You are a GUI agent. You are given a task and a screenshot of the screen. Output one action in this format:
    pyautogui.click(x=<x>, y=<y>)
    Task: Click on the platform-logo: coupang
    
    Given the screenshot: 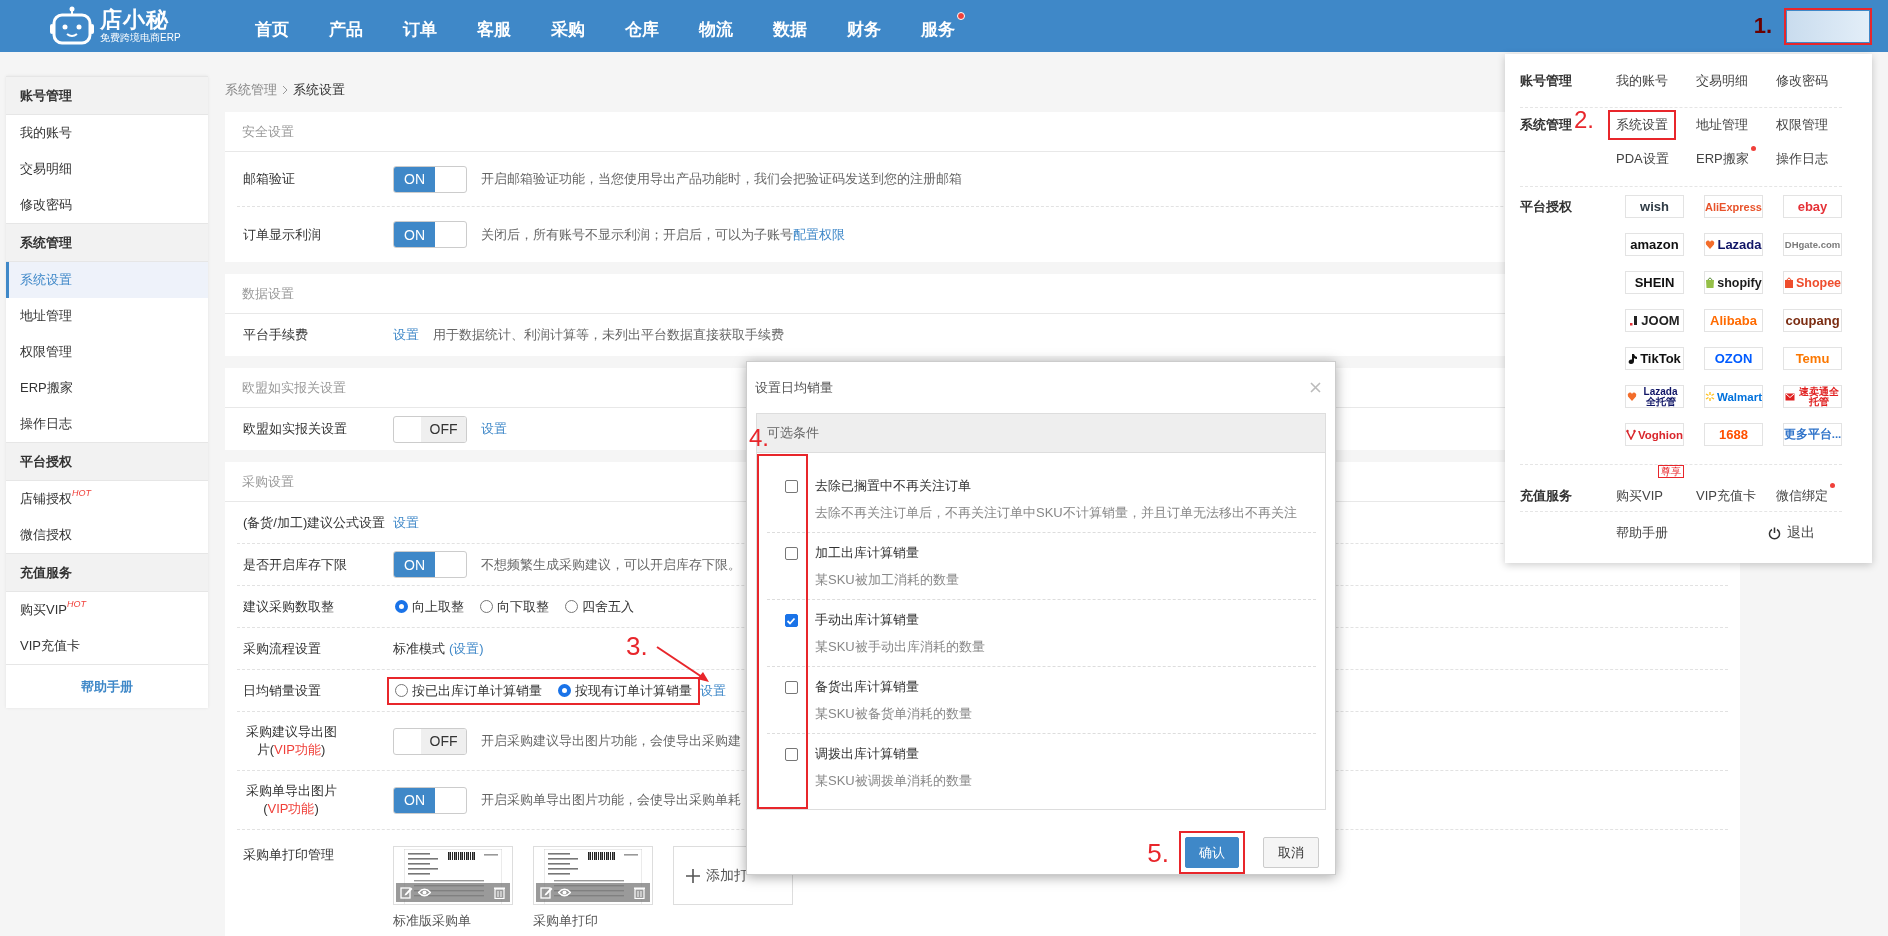 What is the action you would take?
    pyautogui.click(x=1812, y=320)
    